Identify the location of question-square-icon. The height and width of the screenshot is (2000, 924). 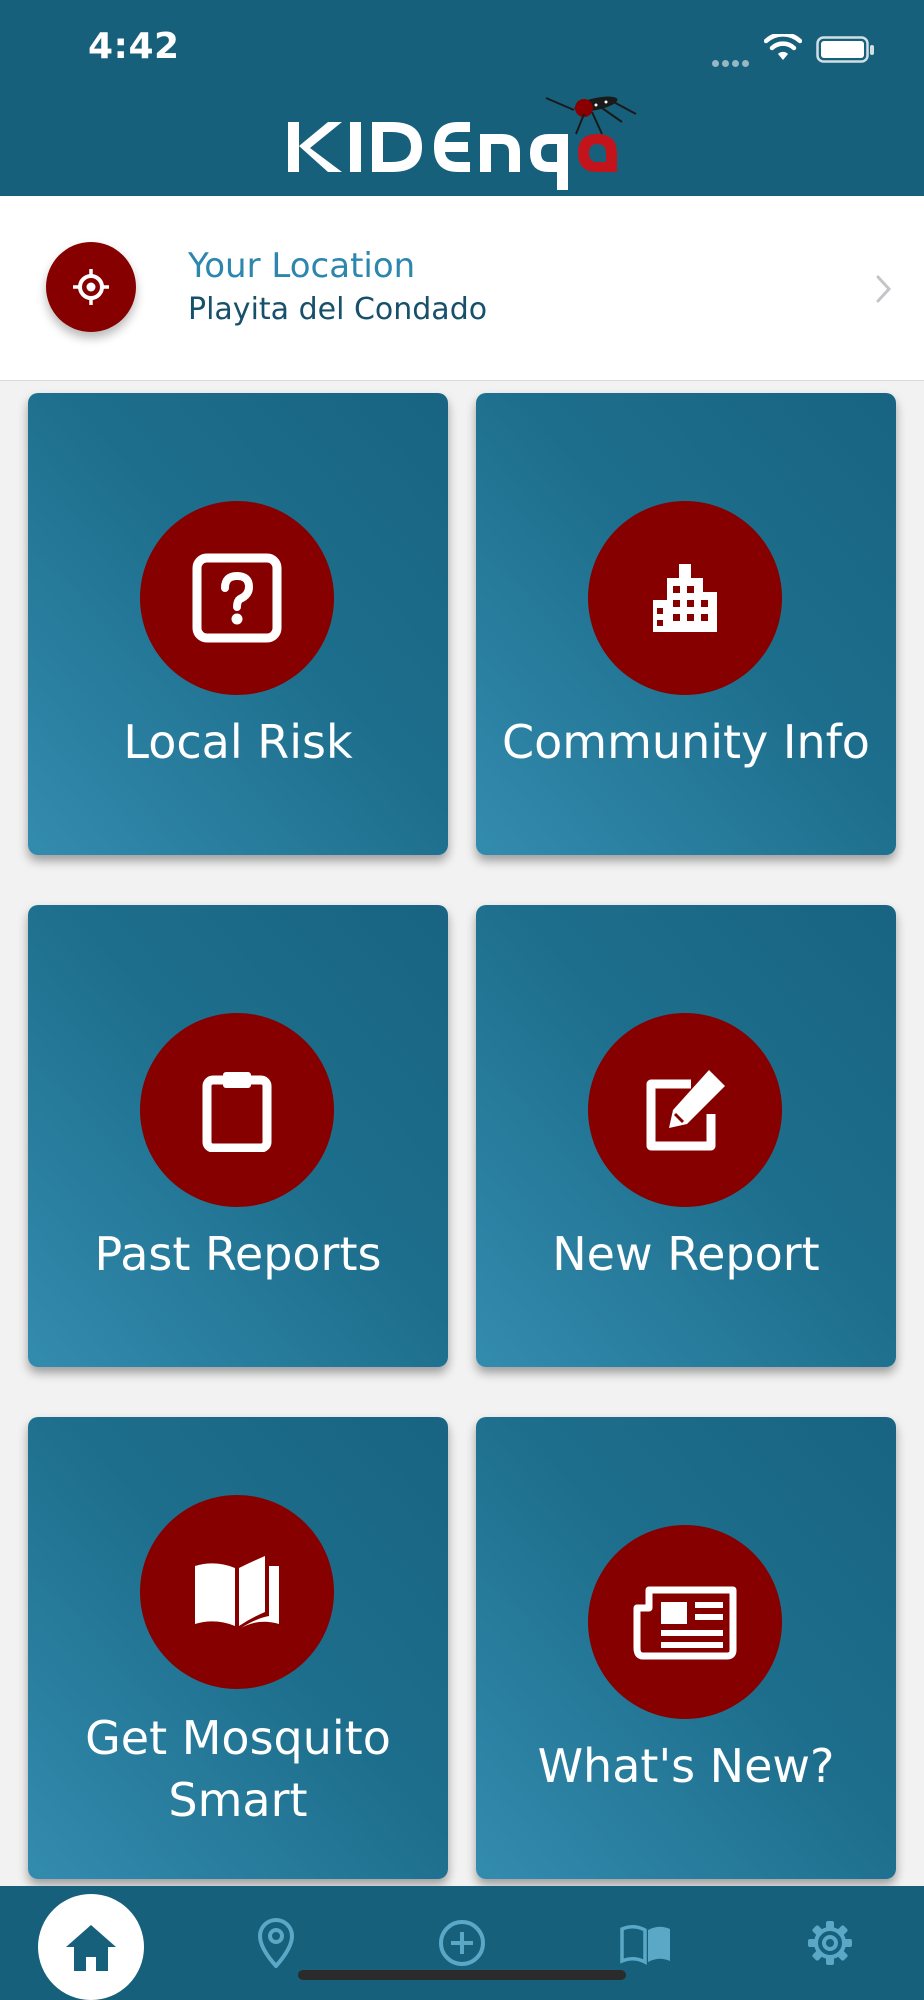
(237, 598).